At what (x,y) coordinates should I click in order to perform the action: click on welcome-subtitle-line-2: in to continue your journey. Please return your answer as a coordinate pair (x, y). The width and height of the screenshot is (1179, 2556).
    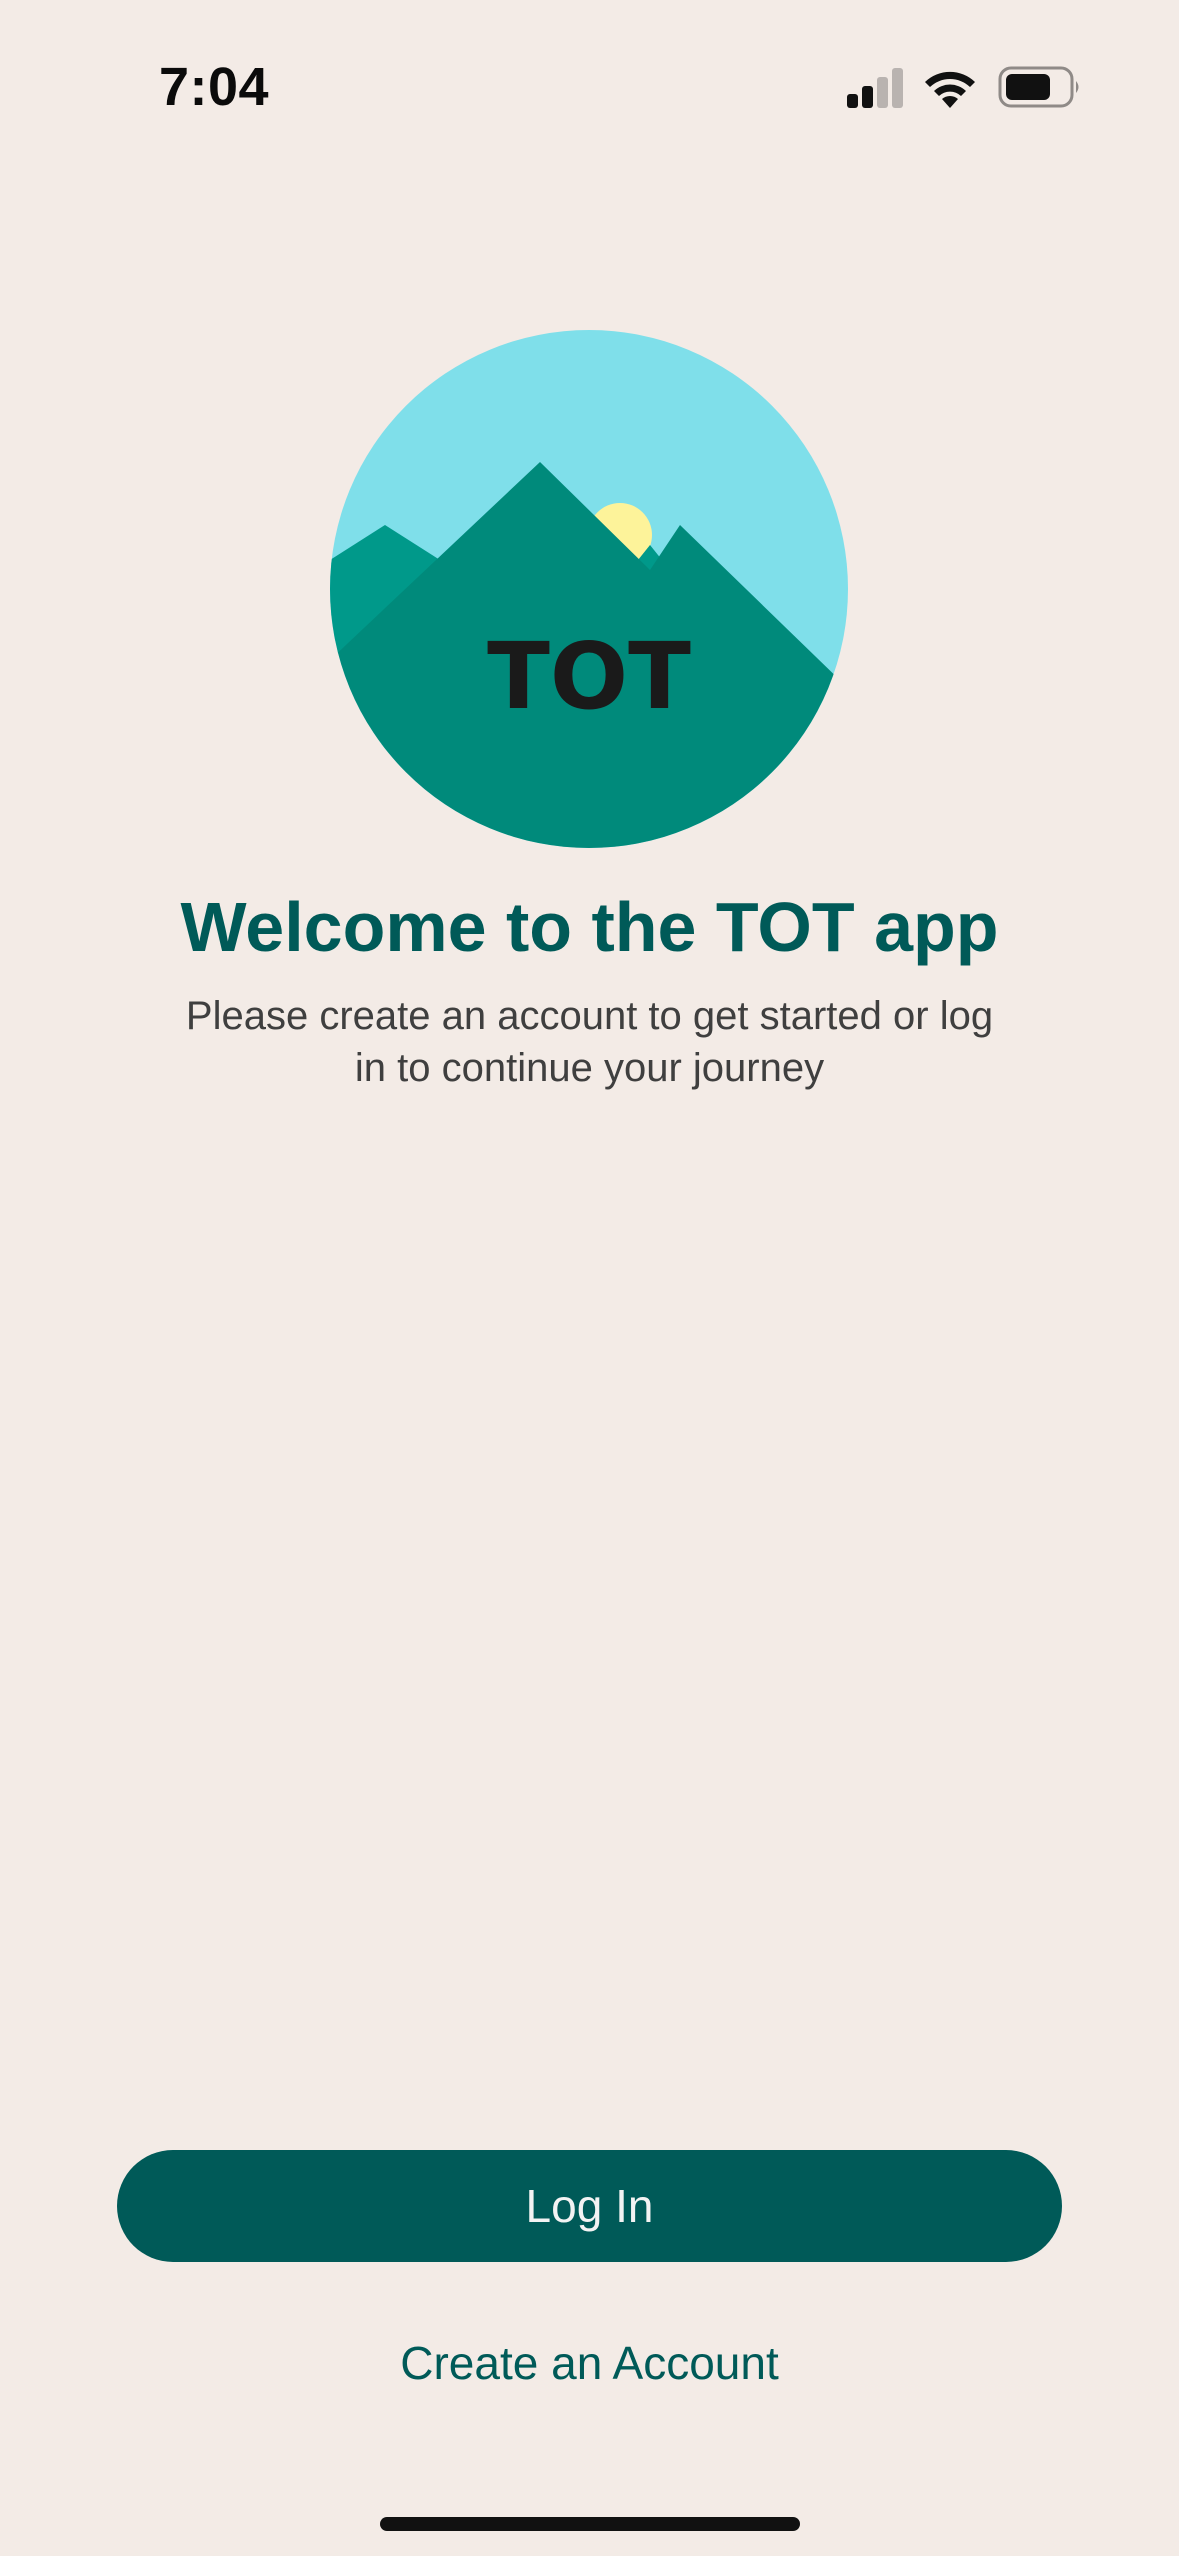
    Looking at the image, I should click on (589, 1068).